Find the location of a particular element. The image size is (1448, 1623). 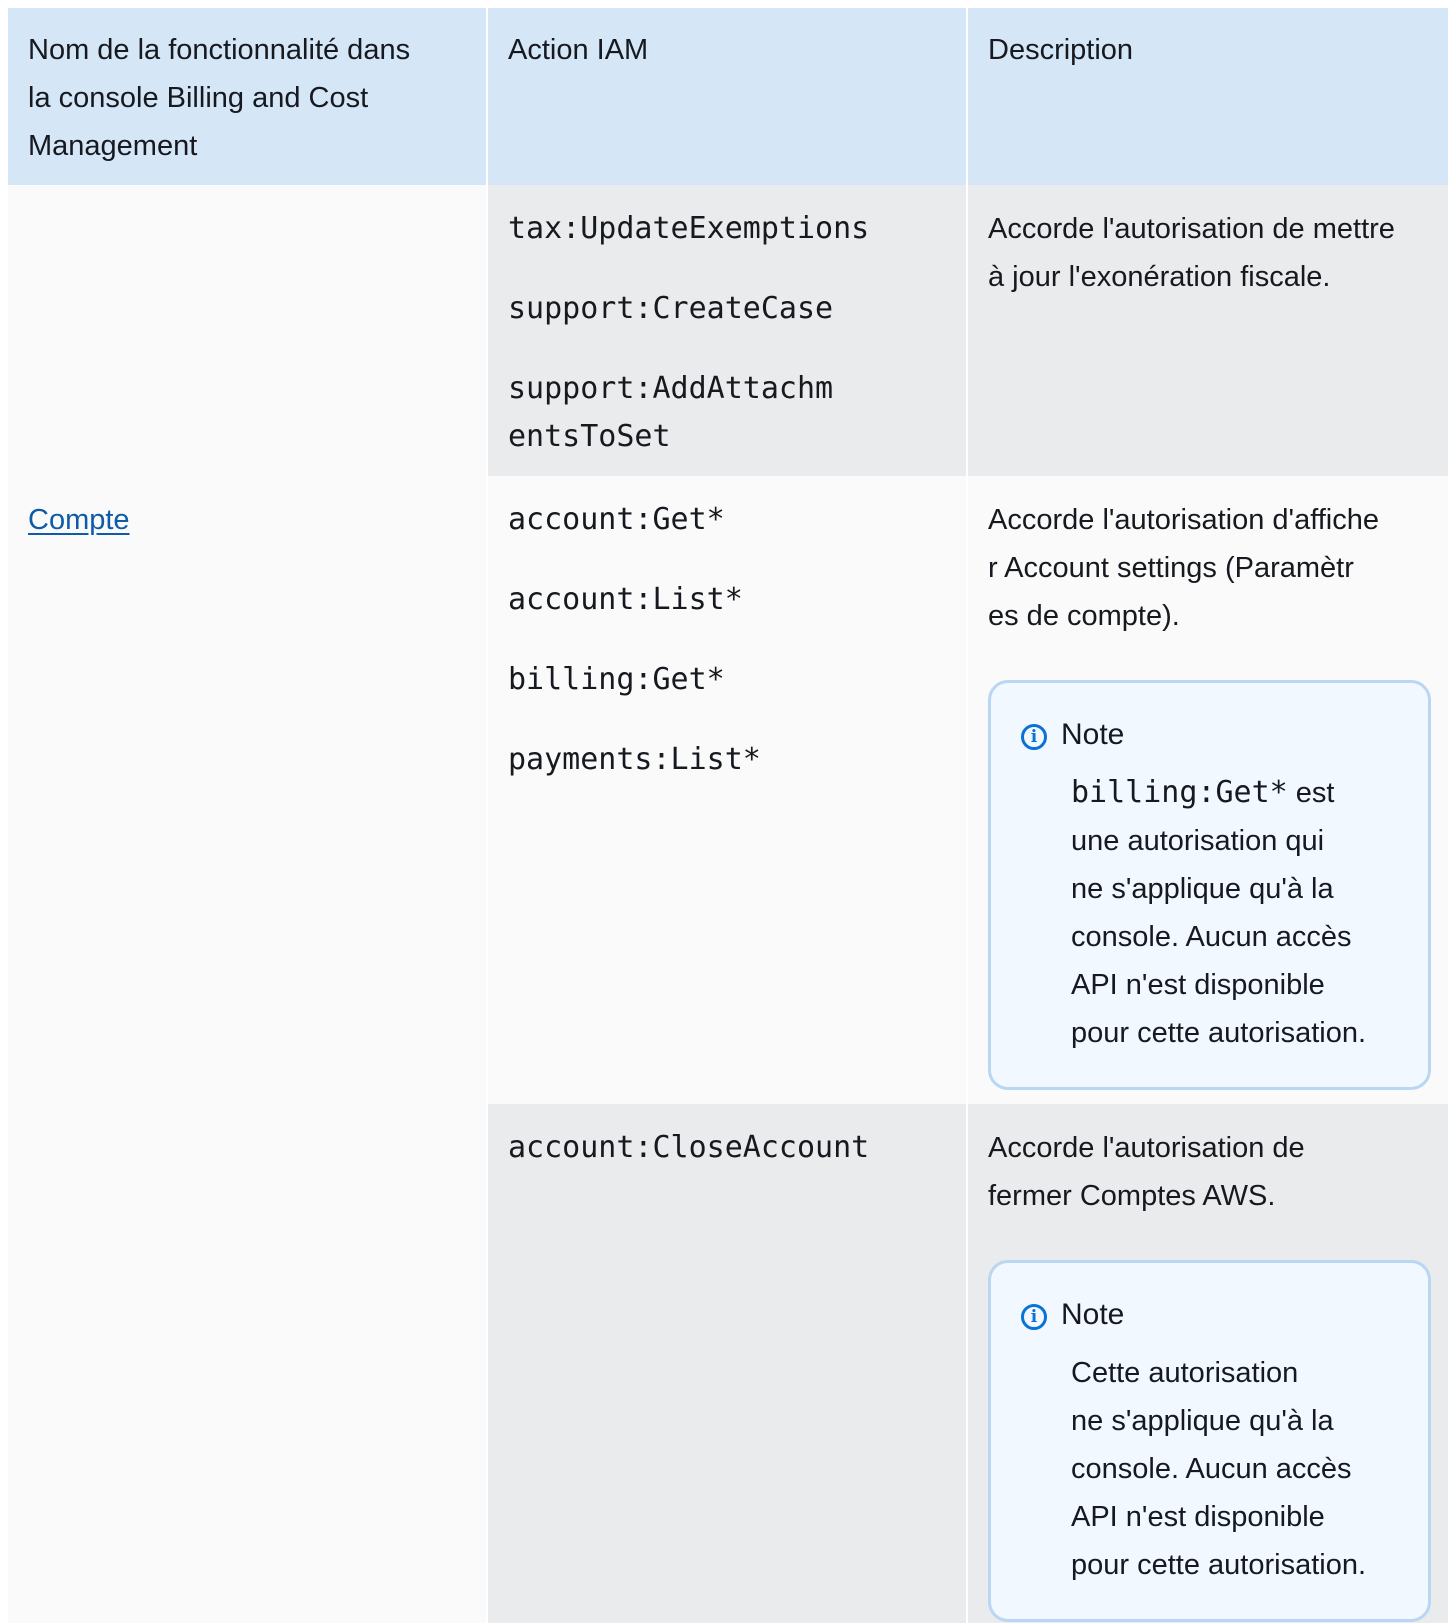

iam-action: account:Get* is located at coordinates (616, 519).